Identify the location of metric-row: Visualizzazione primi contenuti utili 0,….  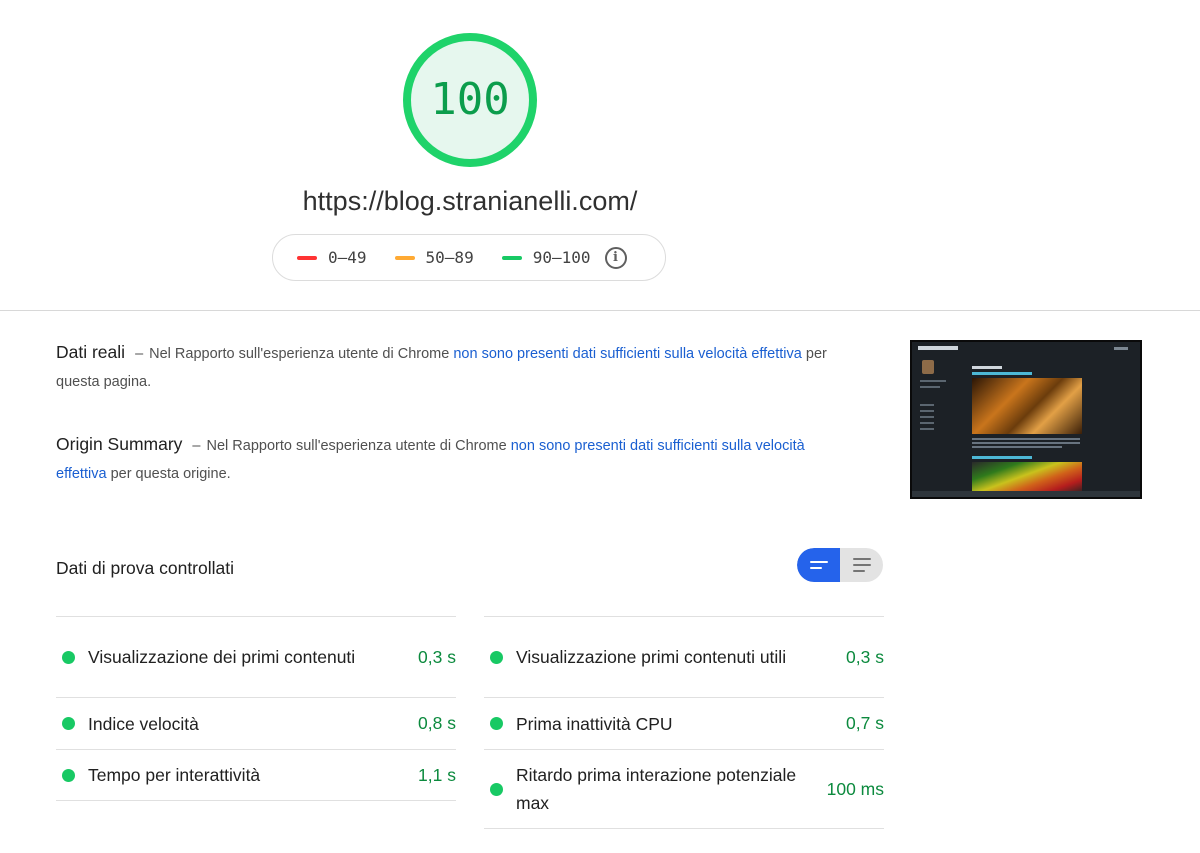
(684, 656).